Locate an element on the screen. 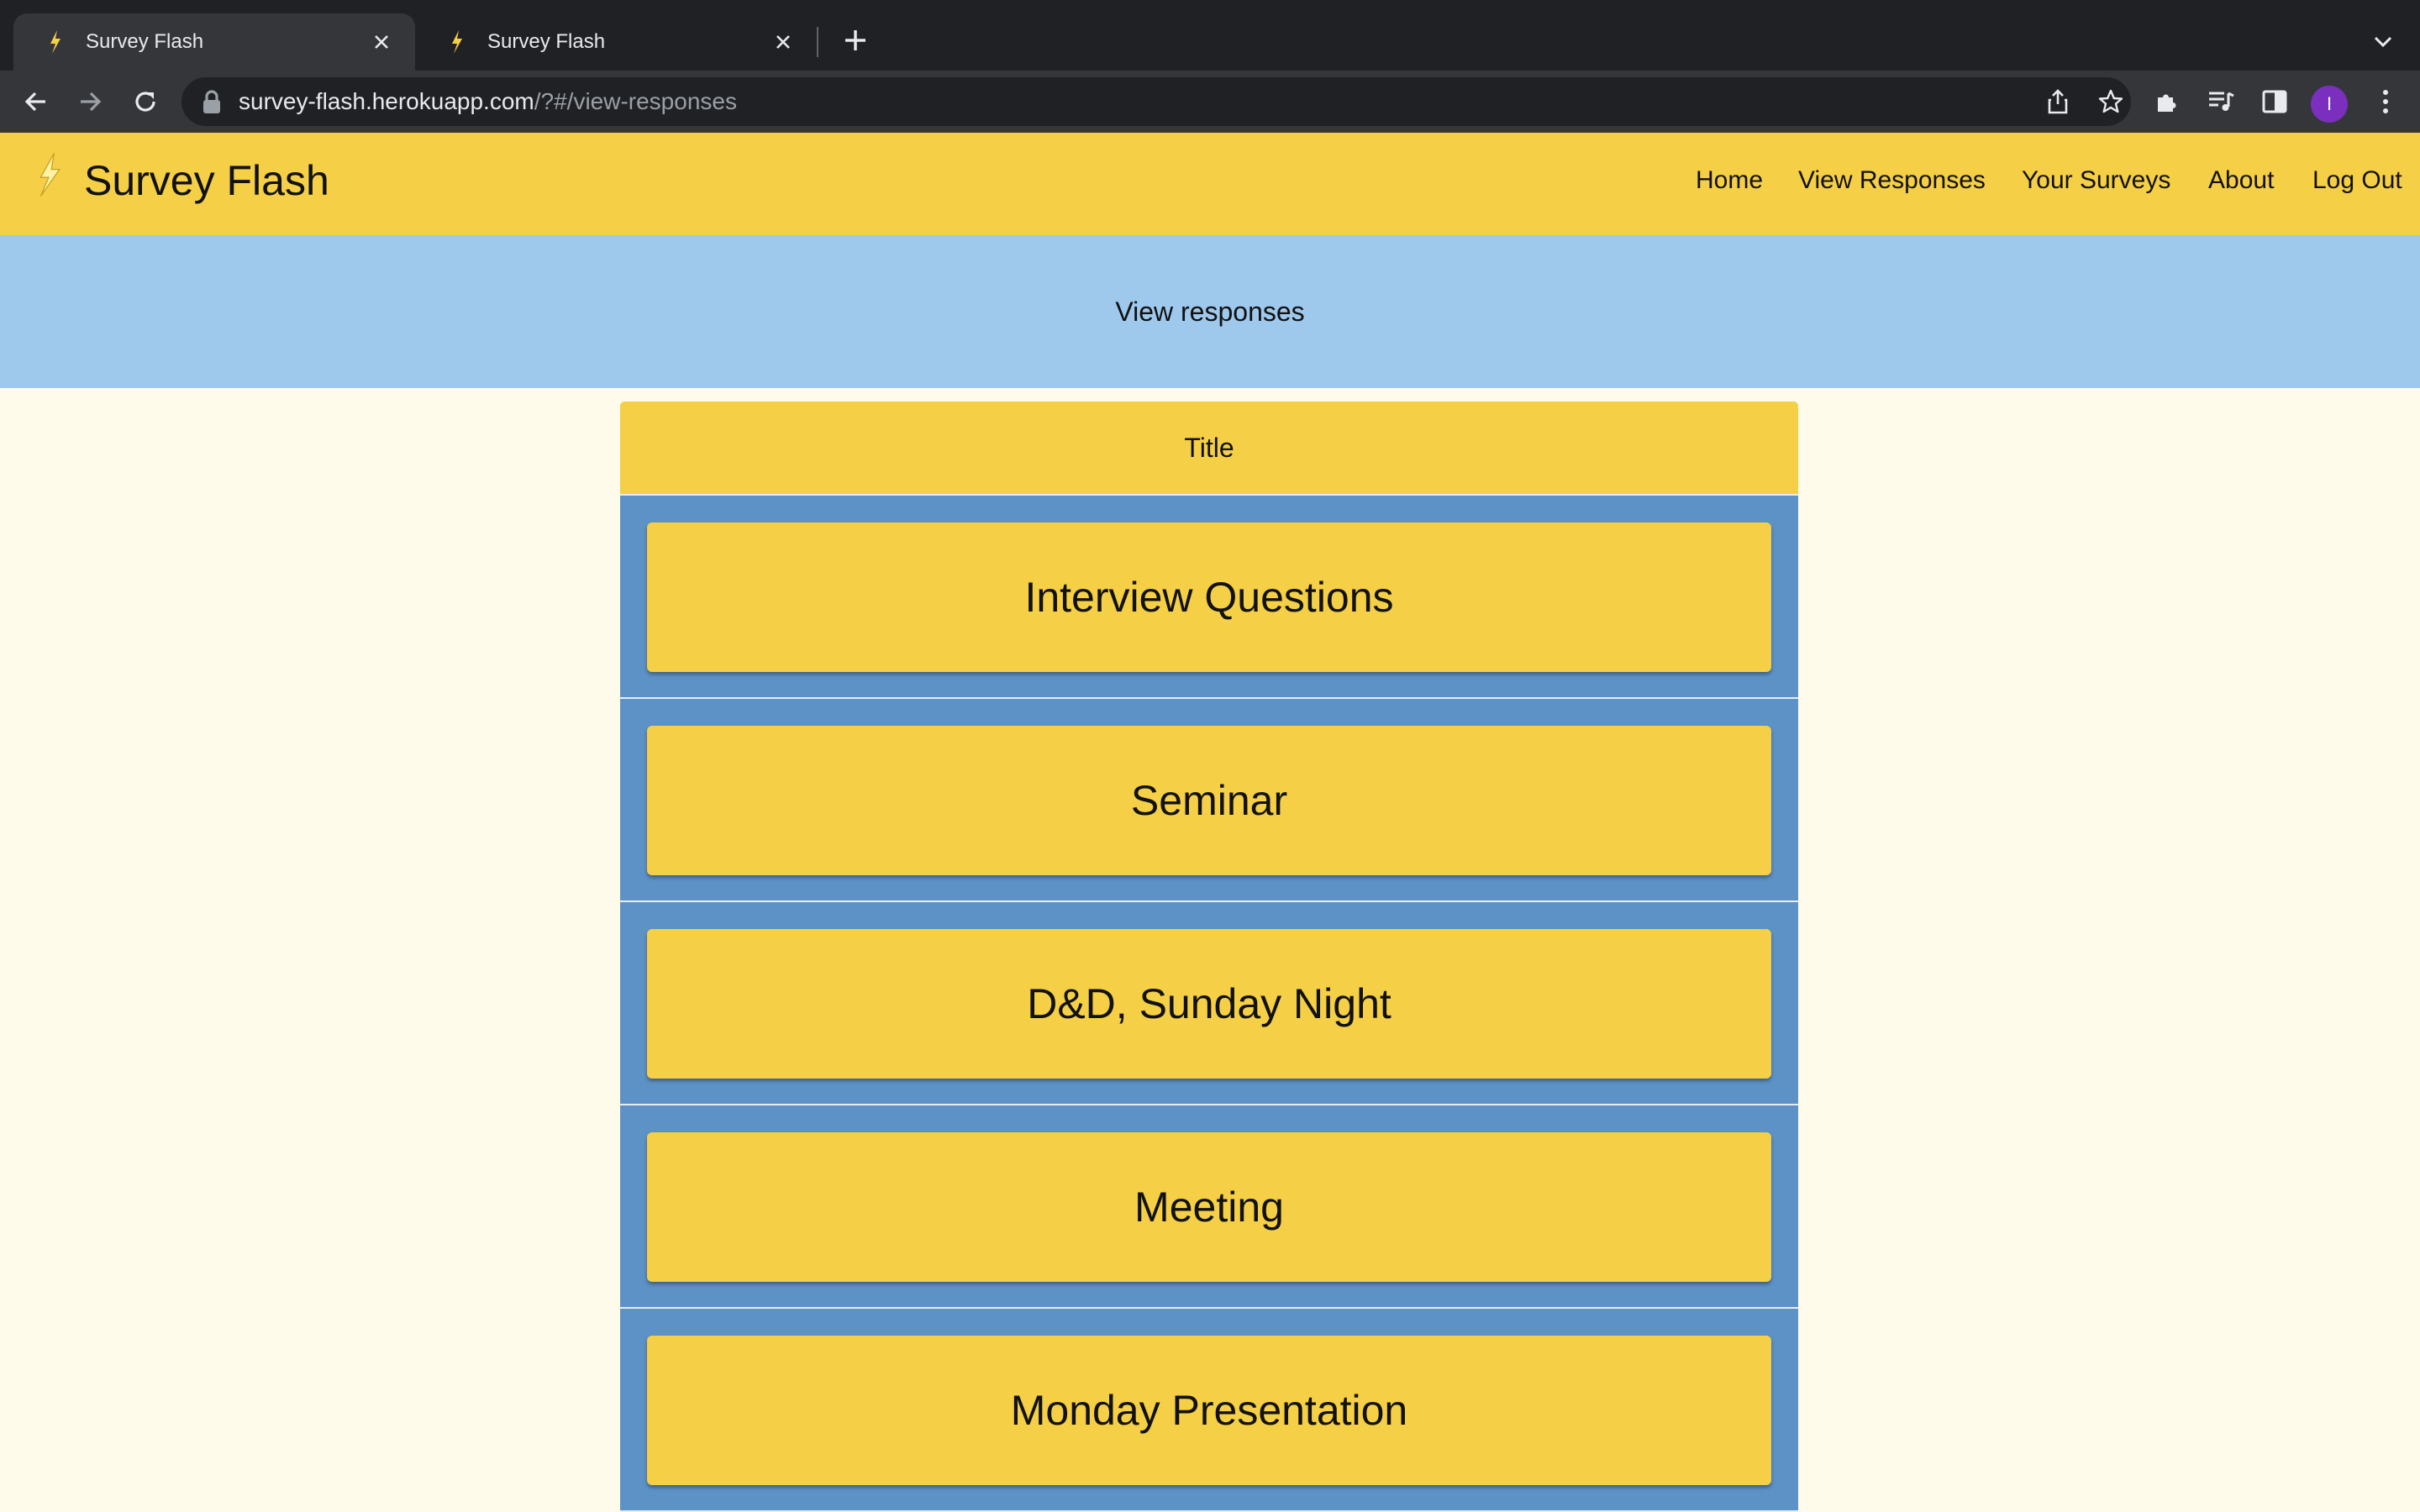  survey-card-button: D&D, Sunday Night is located at coordinates (1209, 1004).